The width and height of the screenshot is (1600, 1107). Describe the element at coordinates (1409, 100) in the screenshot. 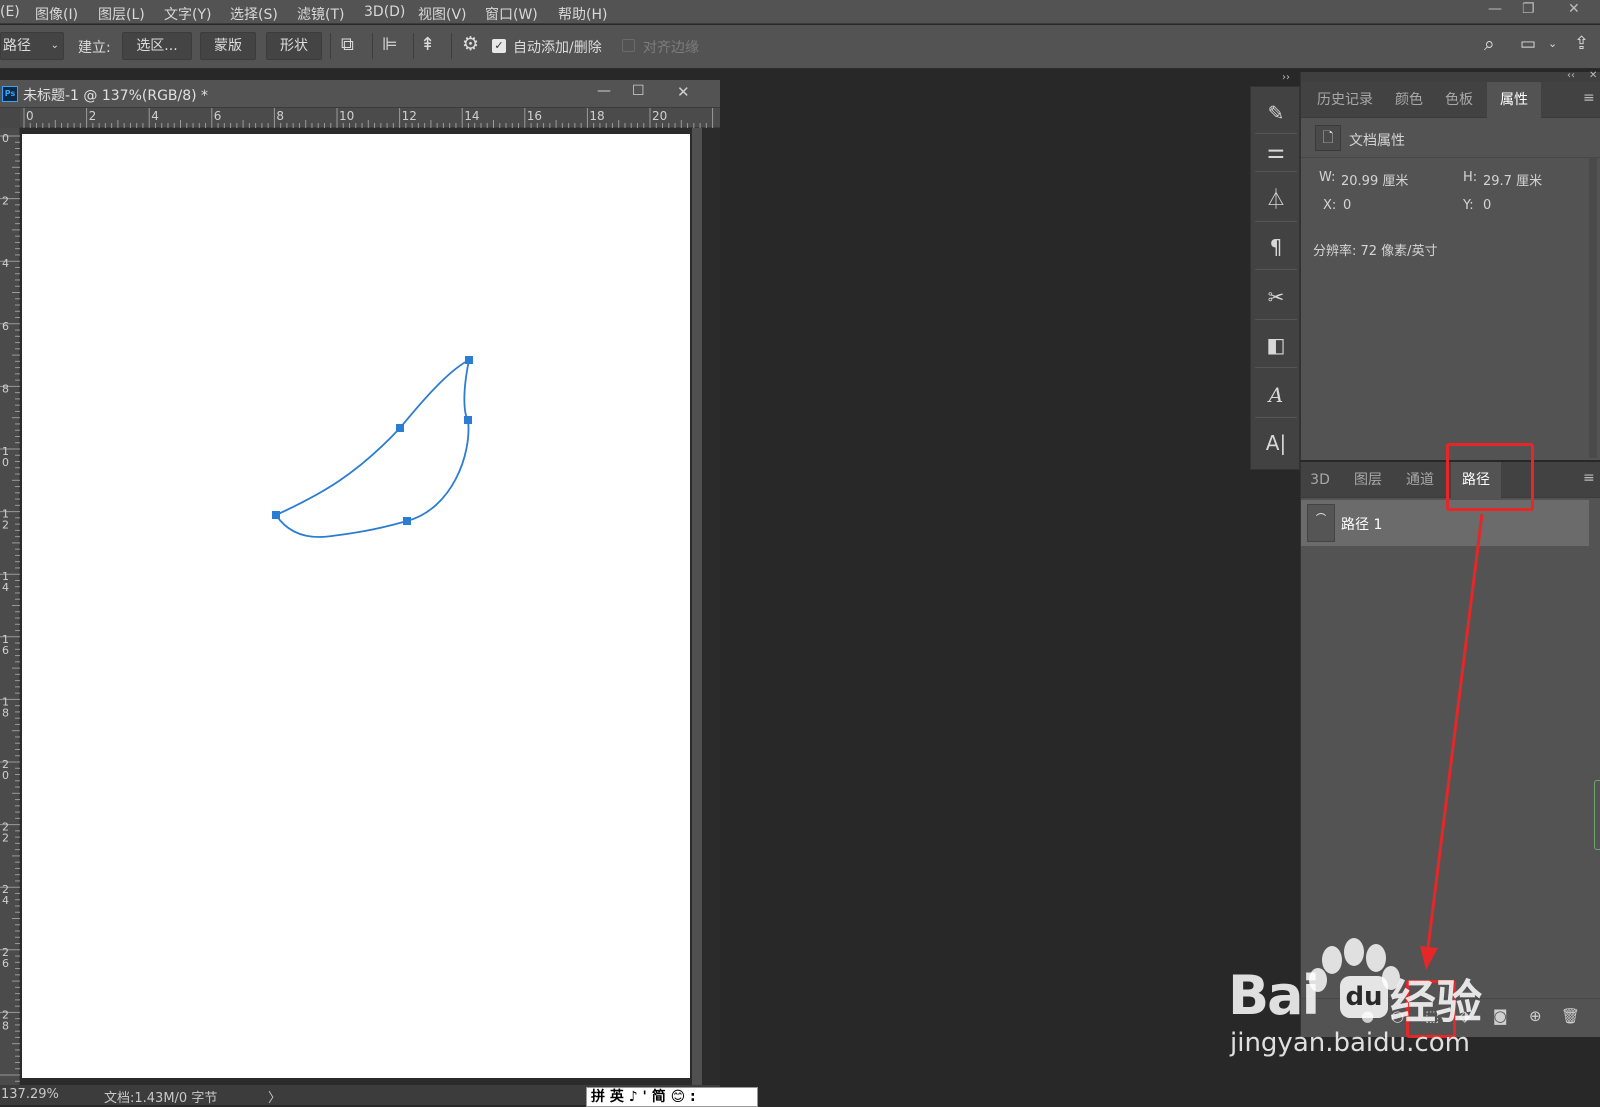

I see `tab-color: 颜色` at that location.